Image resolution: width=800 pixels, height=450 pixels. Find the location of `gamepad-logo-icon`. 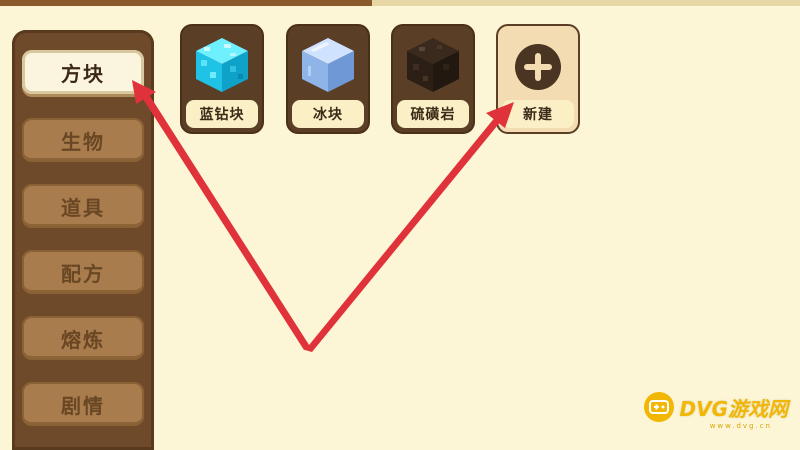

gamepad-logo-icon is located at coordinates (658, 407).